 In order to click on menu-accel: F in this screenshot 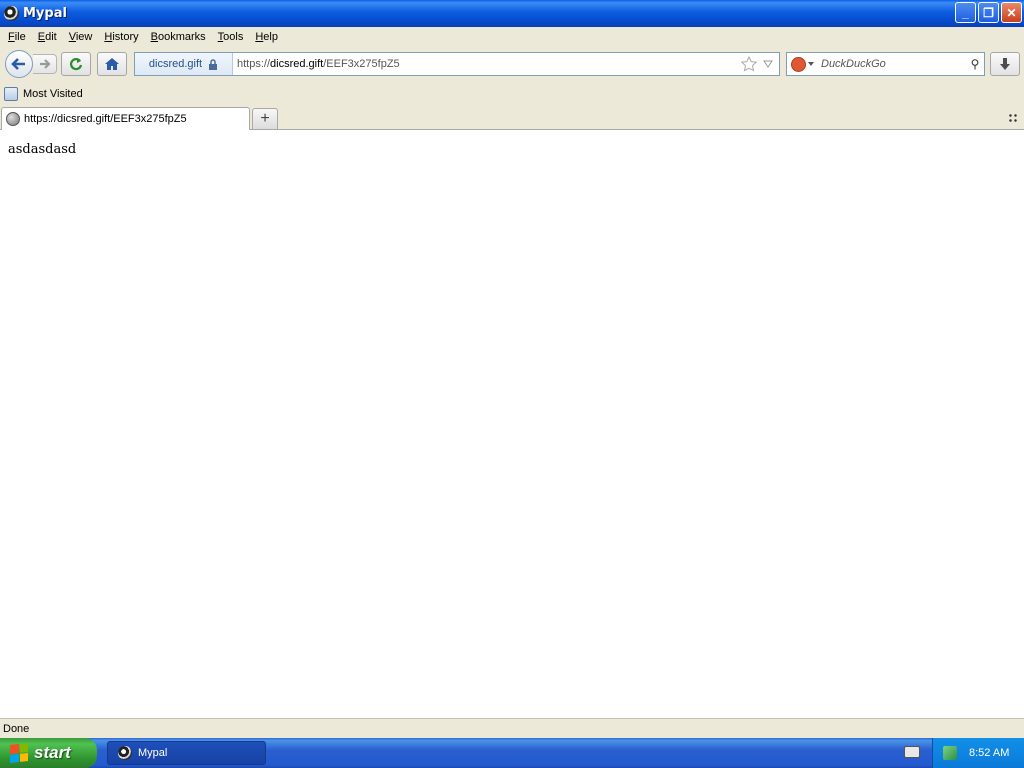, I will do `click(11, 36)`.